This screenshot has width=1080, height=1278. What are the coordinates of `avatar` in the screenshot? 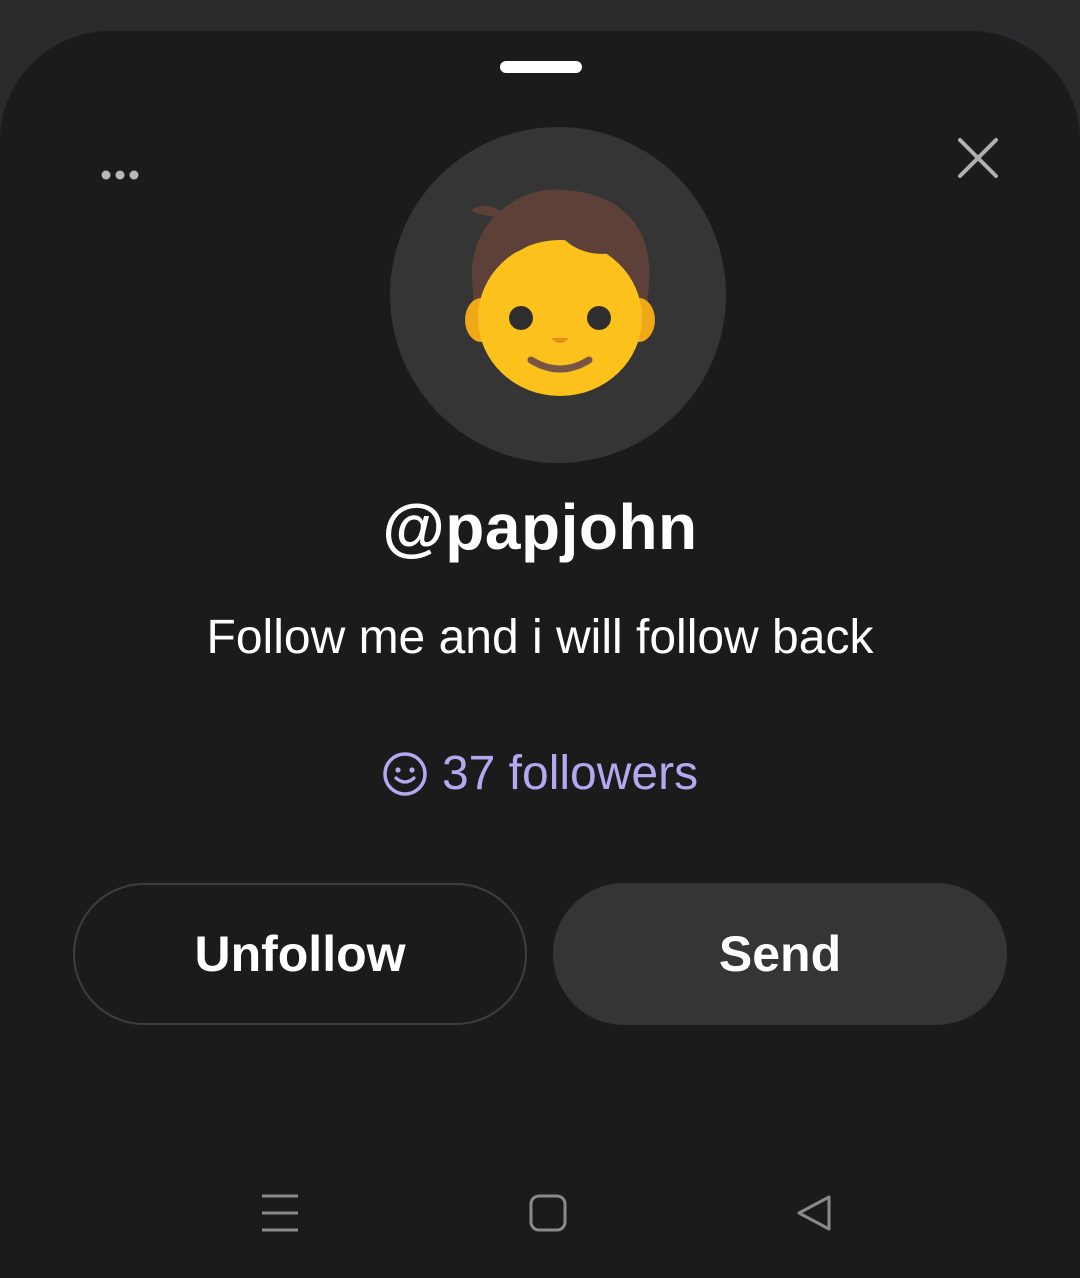 It's located at (558, 295).